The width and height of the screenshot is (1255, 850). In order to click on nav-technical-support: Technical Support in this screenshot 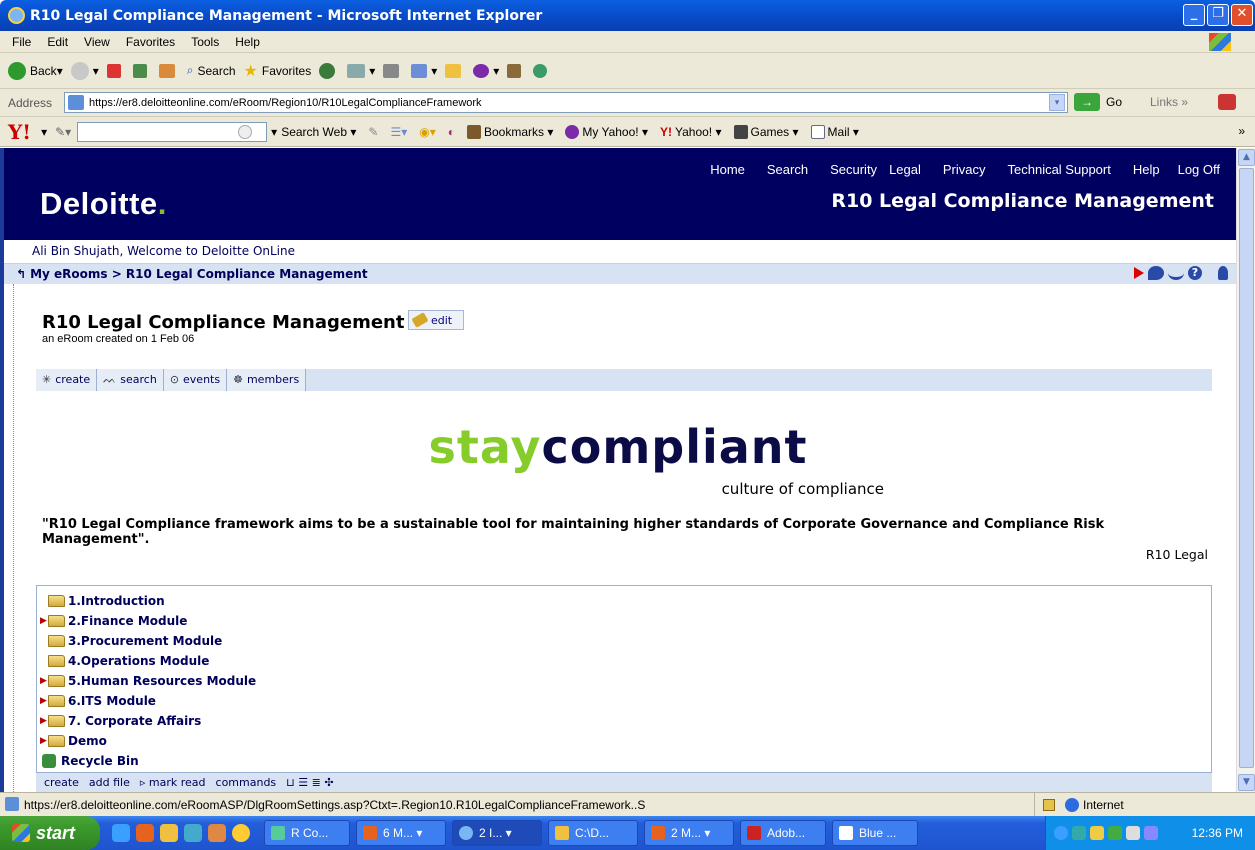, I will do `click(1059, 169)`.